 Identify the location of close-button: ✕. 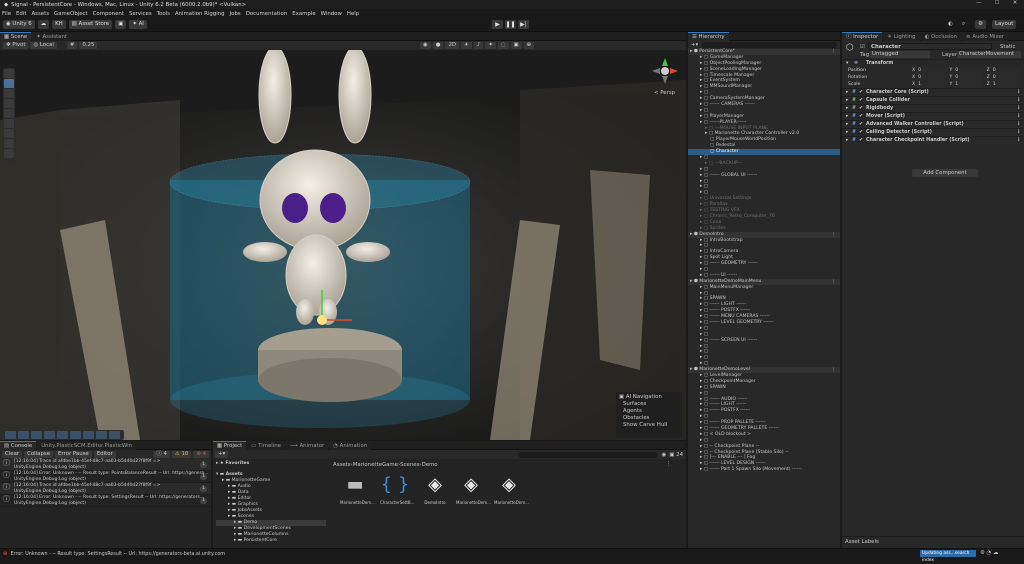
(1015, 4).